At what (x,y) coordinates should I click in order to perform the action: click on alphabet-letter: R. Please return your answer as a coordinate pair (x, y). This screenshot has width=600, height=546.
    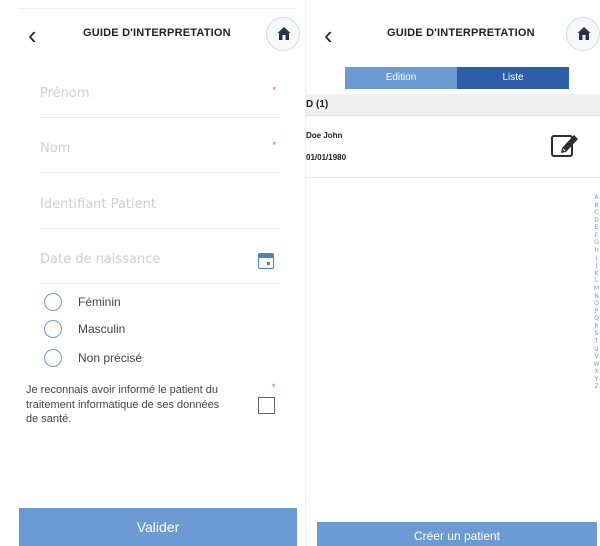
    Looking at the image, I should click on (596, 327).